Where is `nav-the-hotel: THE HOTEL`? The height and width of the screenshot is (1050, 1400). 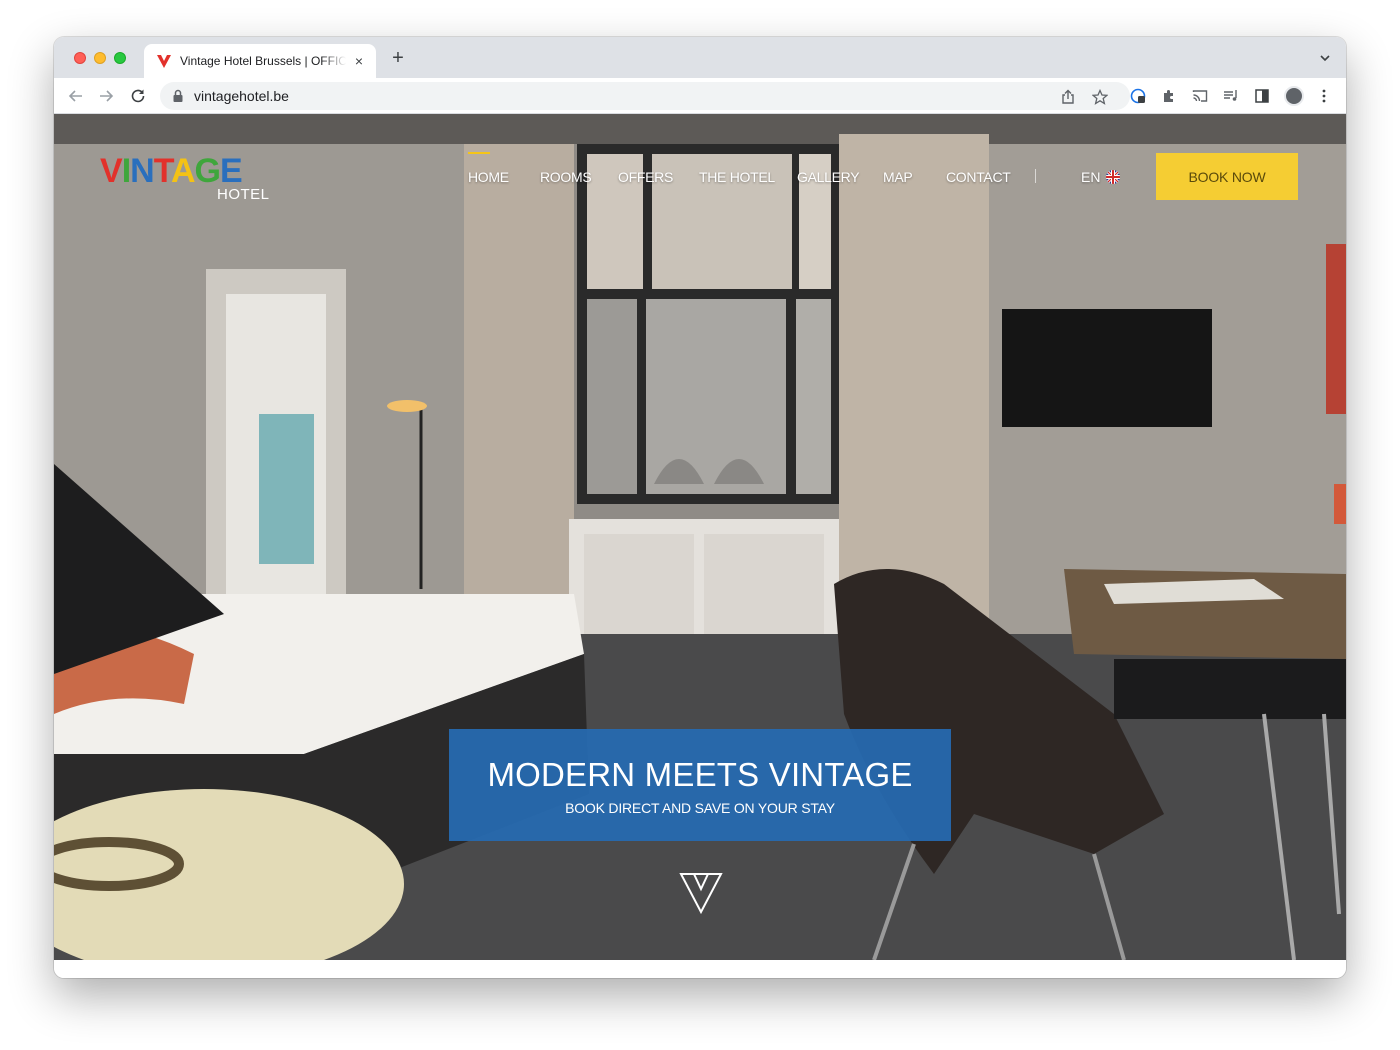 nav-the-hotel: THE HOTEL is located at coordinates (737, 177).